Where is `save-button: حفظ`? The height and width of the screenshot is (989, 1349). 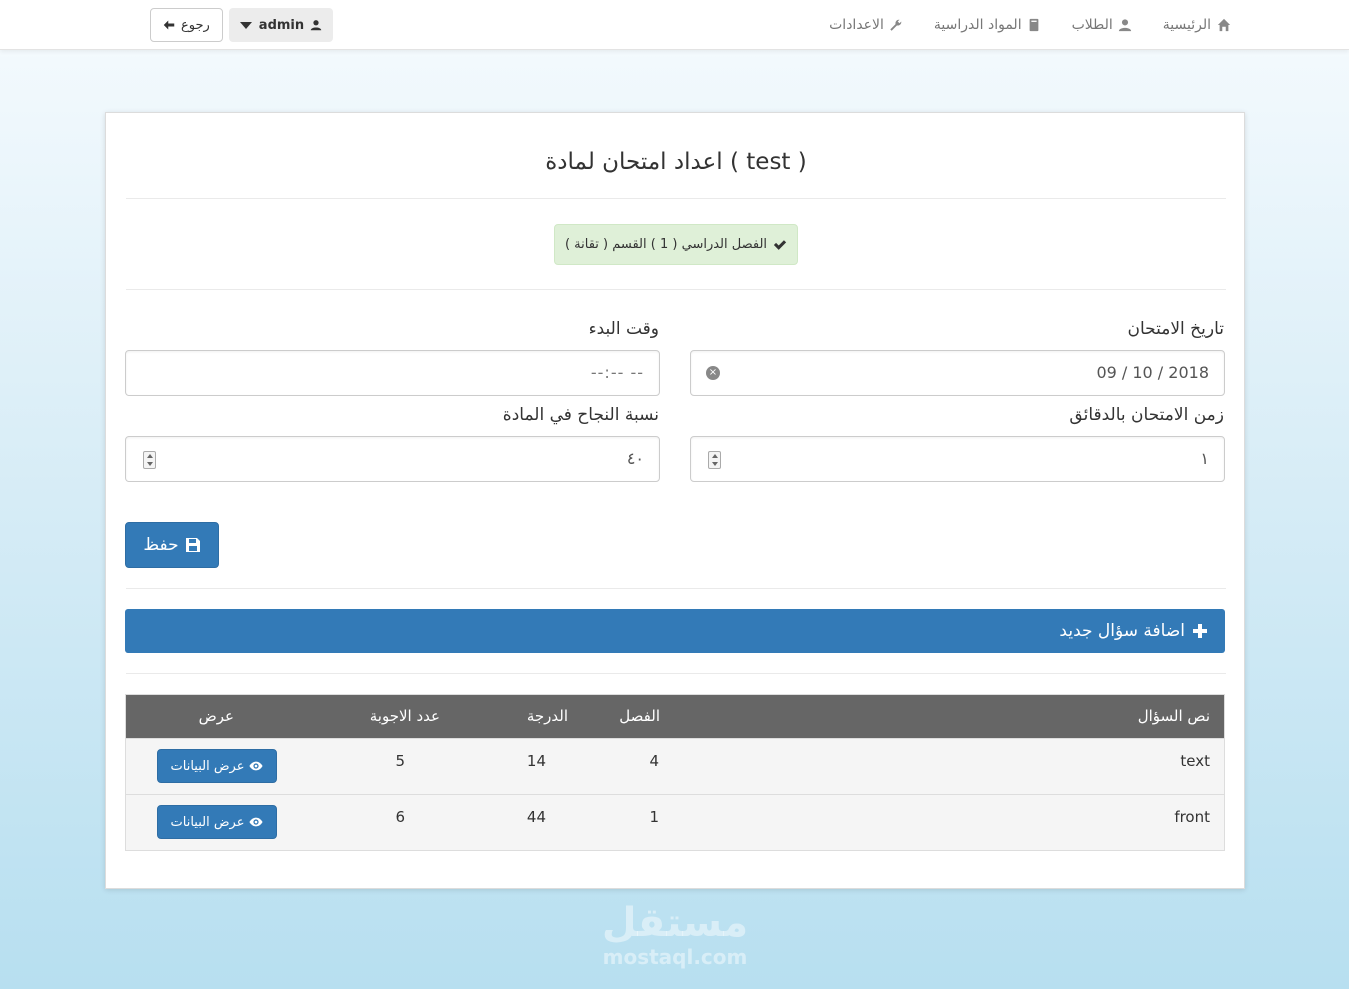
save-button: حفظ is located at coordinates (172, 545).